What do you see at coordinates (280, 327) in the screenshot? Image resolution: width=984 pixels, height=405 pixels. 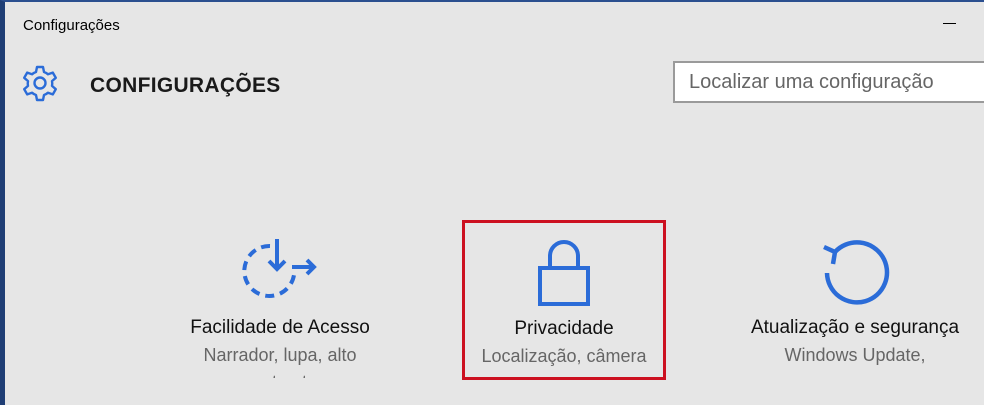 I see `tile-ease-of-access-label: Facilidade de Acesso` at bounding box center [280, 327].